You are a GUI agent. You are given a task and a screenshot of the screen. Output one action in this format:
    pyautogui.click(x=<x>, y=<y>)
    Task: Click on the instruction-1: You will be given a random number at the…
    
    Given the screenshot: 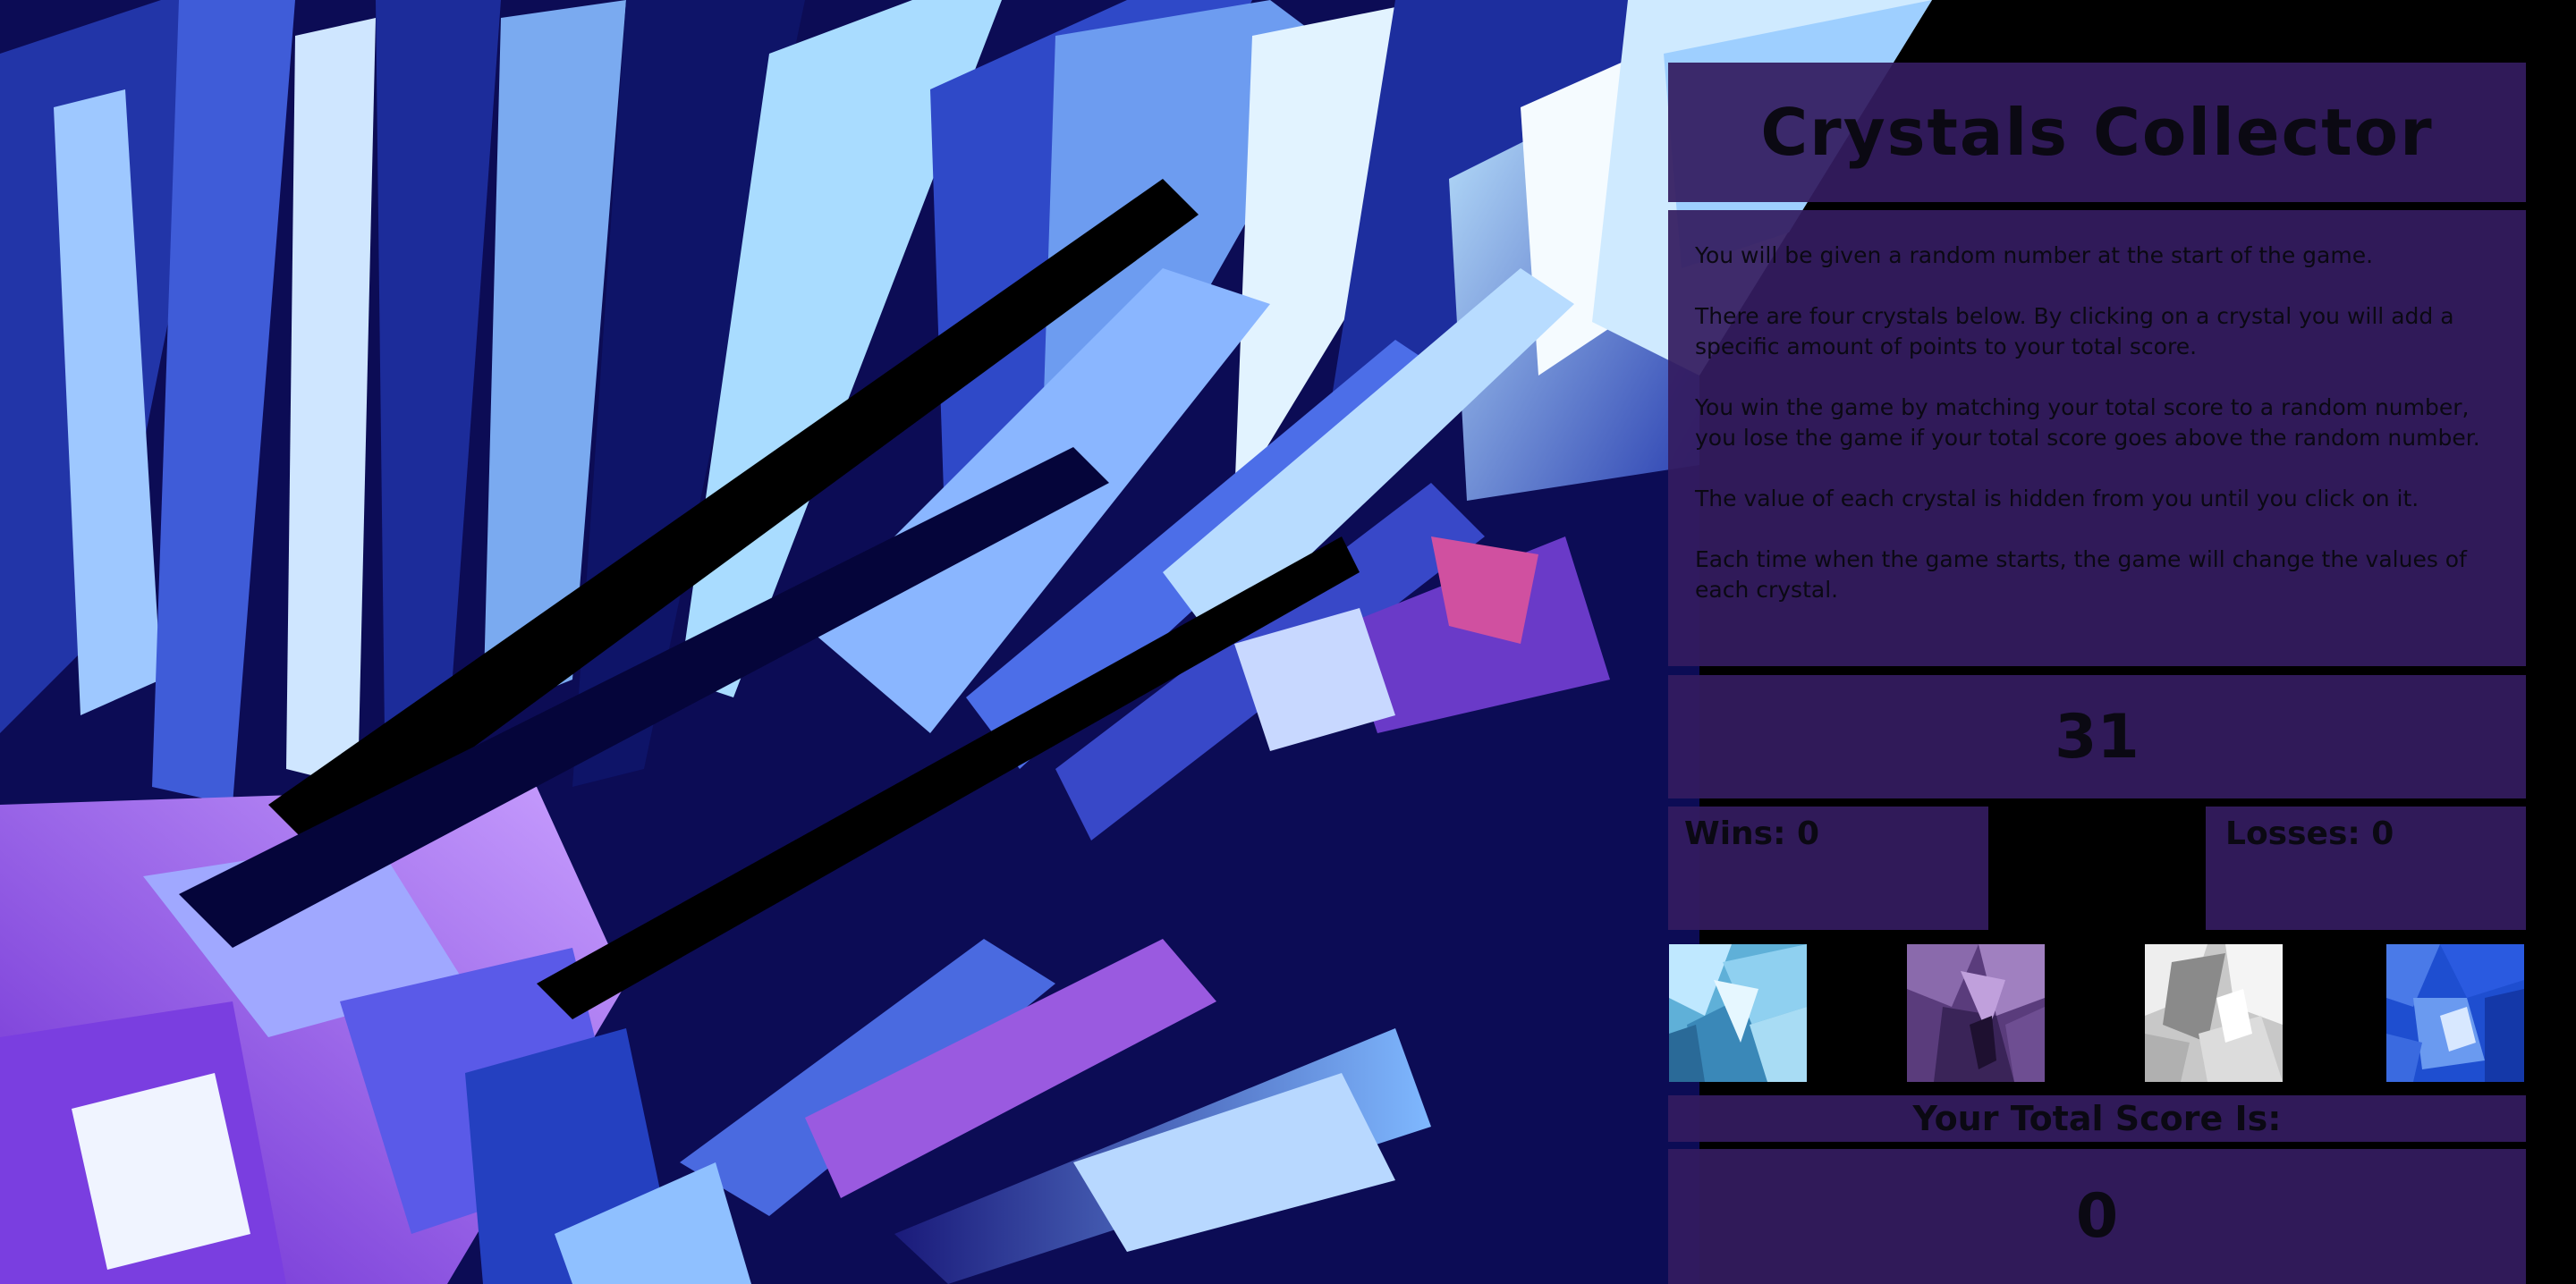 What is the action you would take?
    pyautogui.click(x=2034, y=255)
    